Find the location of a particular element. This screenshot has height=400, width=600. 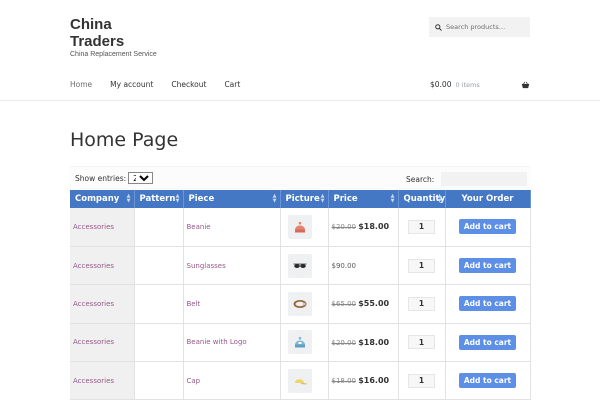

table-search-input is located at coordinates (484, 179).